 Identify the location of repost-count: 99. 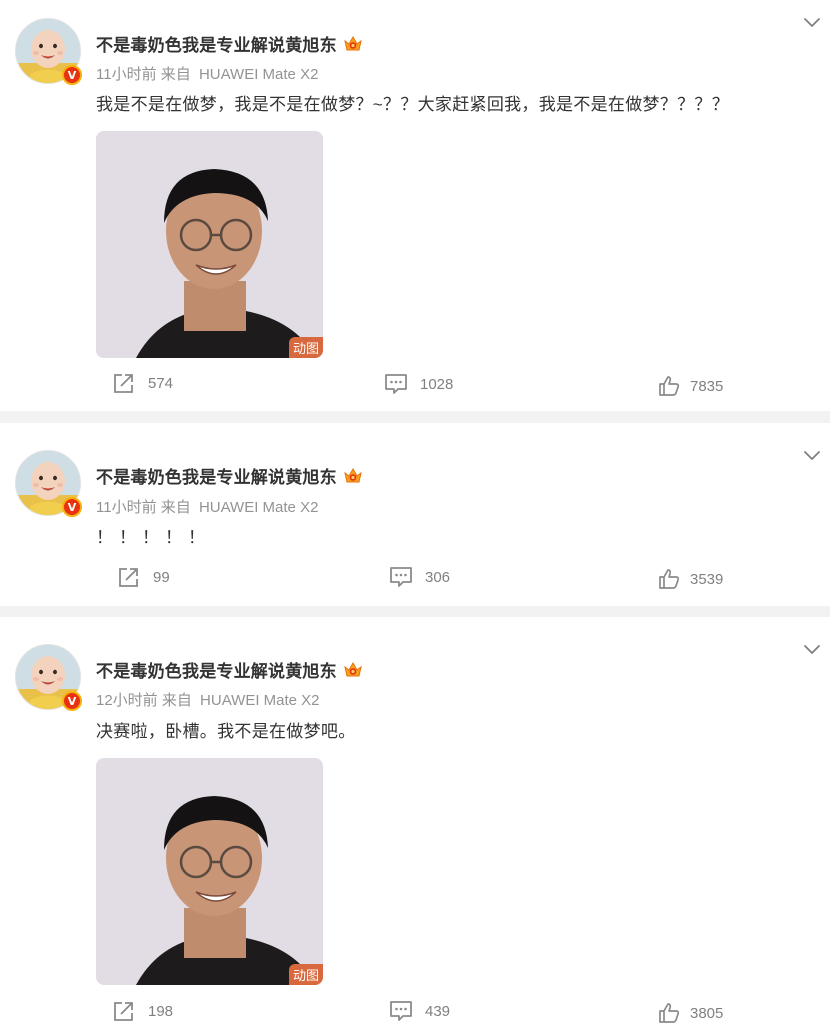
(161, 577).